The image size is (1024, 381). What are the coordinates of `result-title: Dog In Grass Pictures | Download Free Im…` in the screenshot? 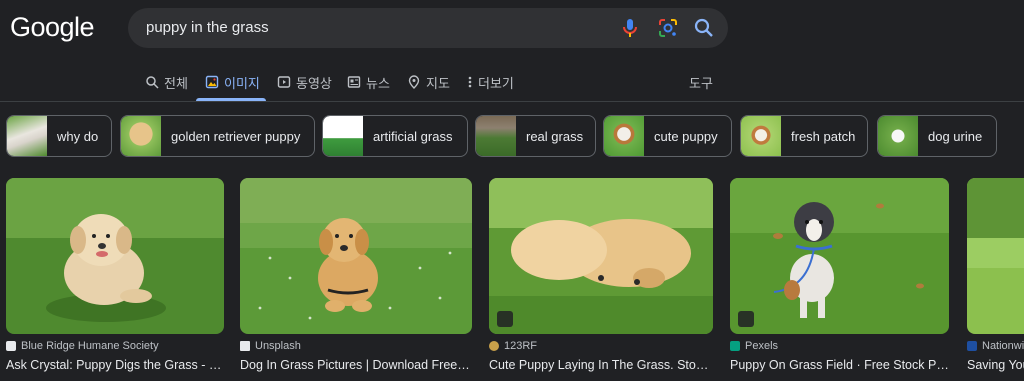 It's located at (356, 365).